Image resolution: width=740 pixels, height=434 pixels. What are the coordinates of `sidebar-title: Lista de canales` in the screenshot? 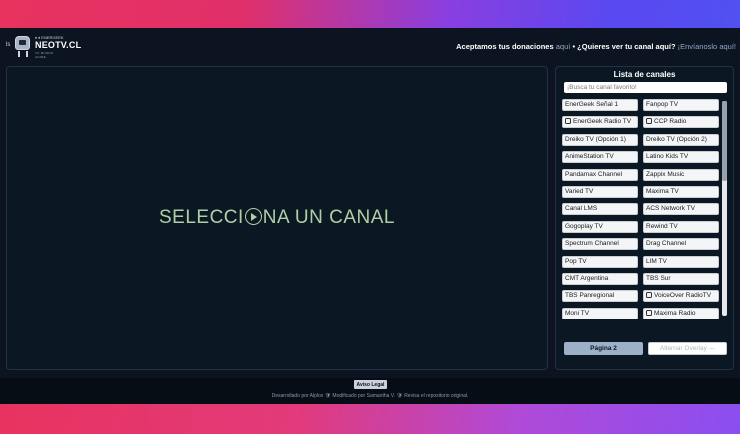 It's located at (644, 74).